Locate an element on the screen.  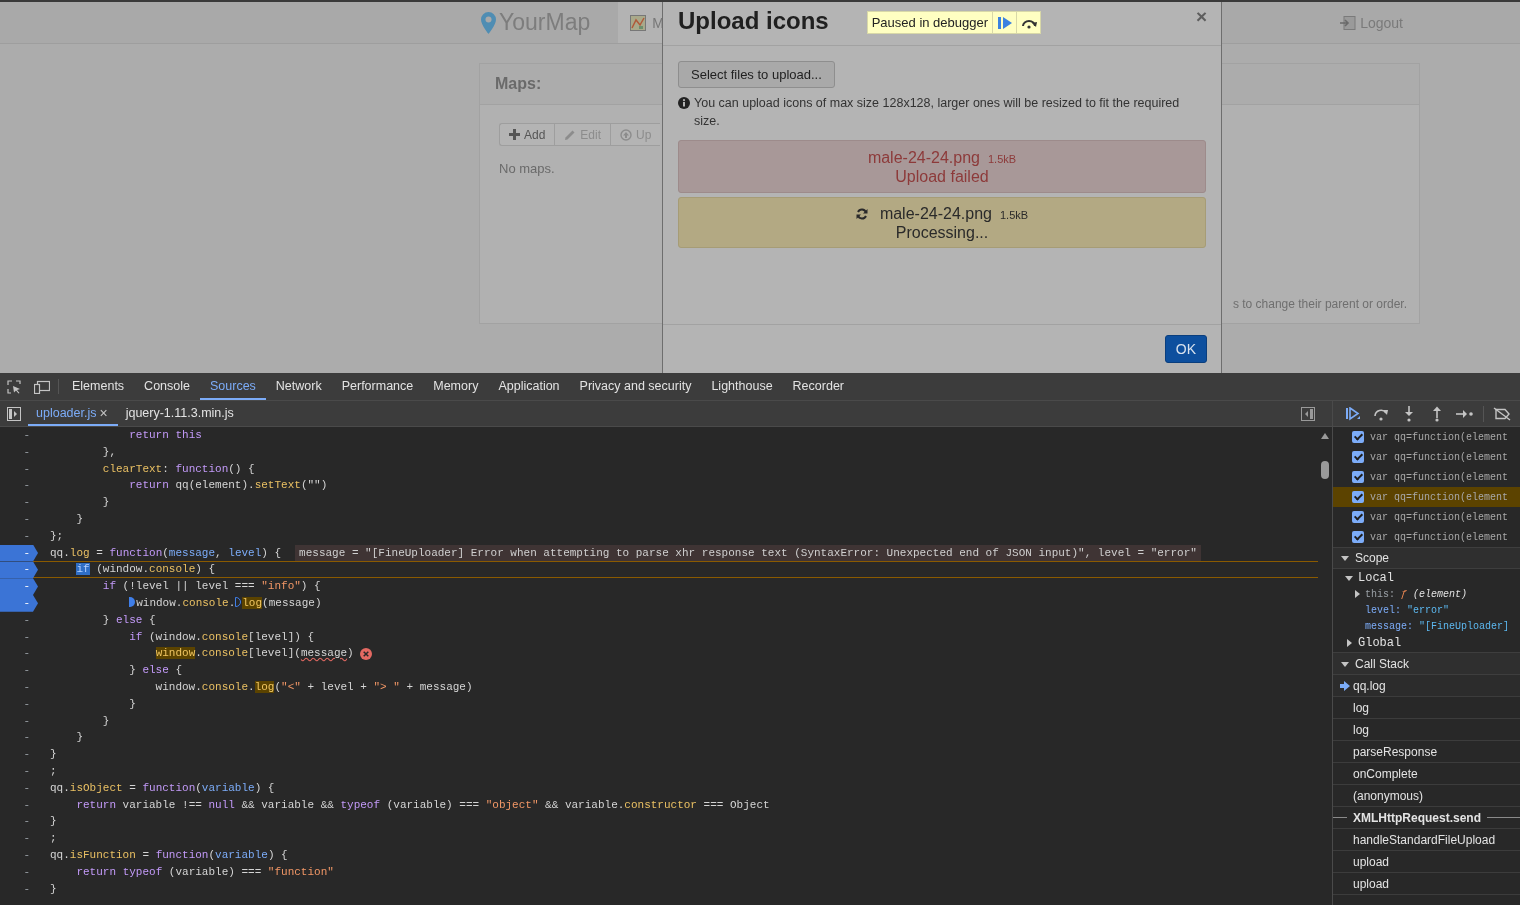
toolbar-button: Add is located at coordinates (527, 134).